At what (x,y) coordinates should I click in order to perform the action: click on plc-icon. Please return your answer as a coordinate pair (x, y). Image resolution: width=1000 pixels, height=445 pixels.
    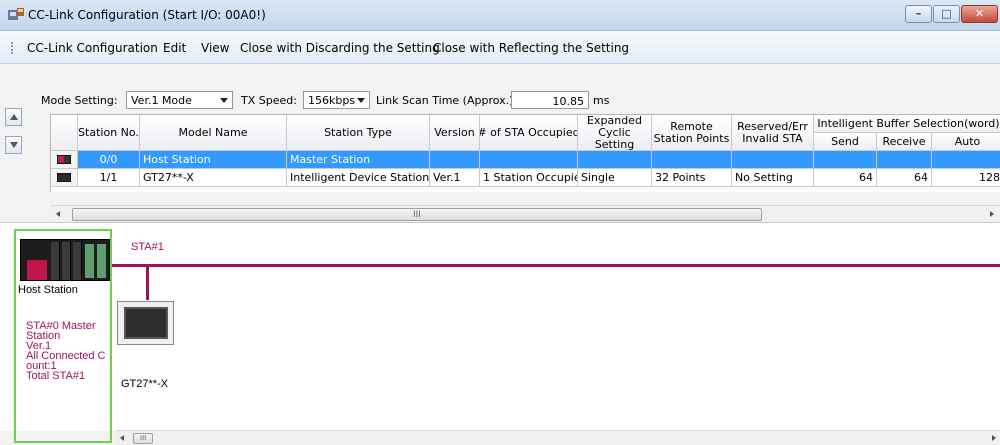
    Looking at the image, I should click on (65, 260).